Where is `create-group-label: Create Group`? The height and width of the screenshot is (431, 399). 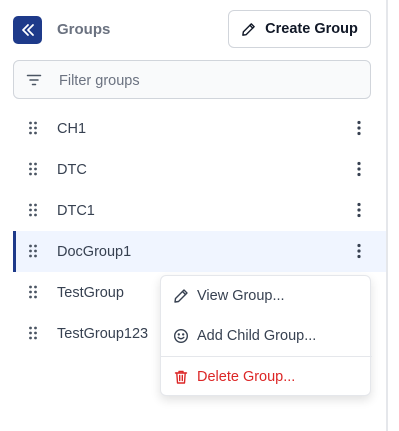
create-group-label: Create Group is located at coordinates (311, 29).